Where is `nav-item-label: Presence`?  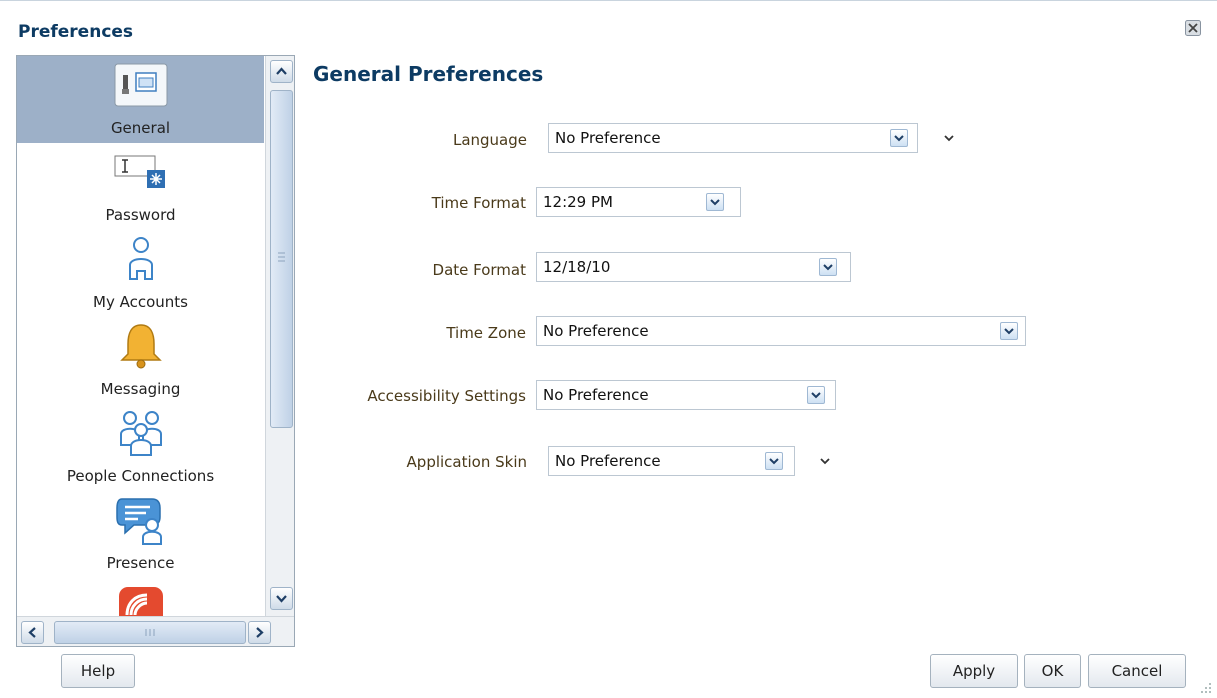
nav-item-label: Presence is located at coordinates (140, 563).